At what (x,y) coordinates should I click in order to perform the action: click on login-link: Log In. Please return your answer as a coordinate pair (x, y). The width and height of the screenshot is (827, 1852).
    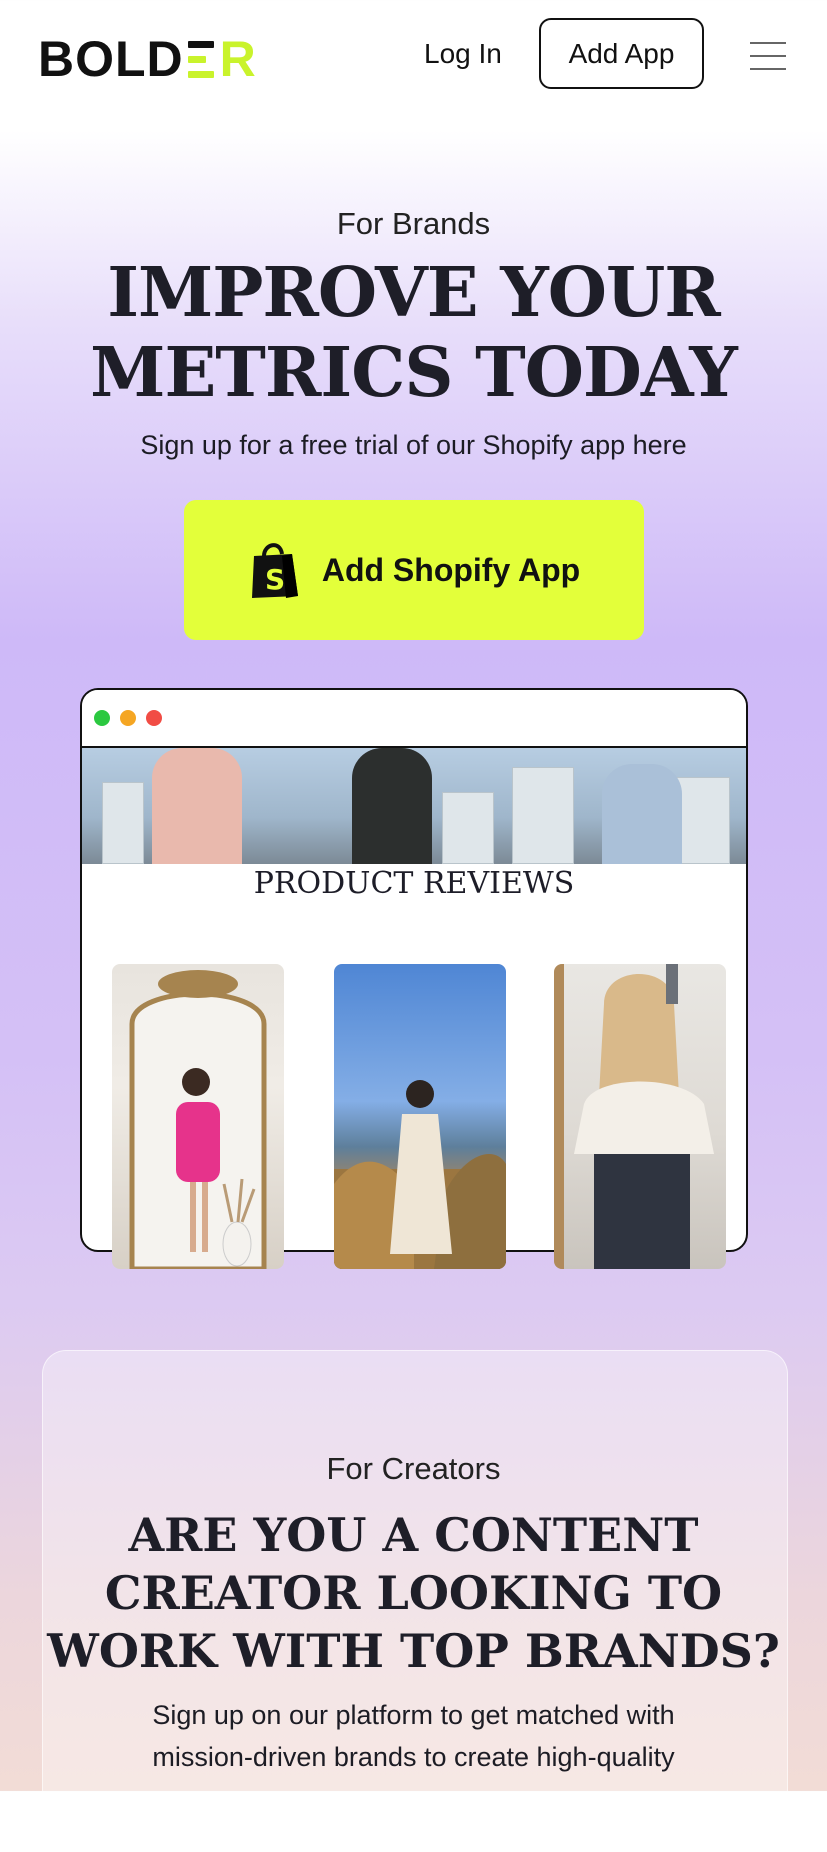
    Looking at the image, I should click on (463, 56).